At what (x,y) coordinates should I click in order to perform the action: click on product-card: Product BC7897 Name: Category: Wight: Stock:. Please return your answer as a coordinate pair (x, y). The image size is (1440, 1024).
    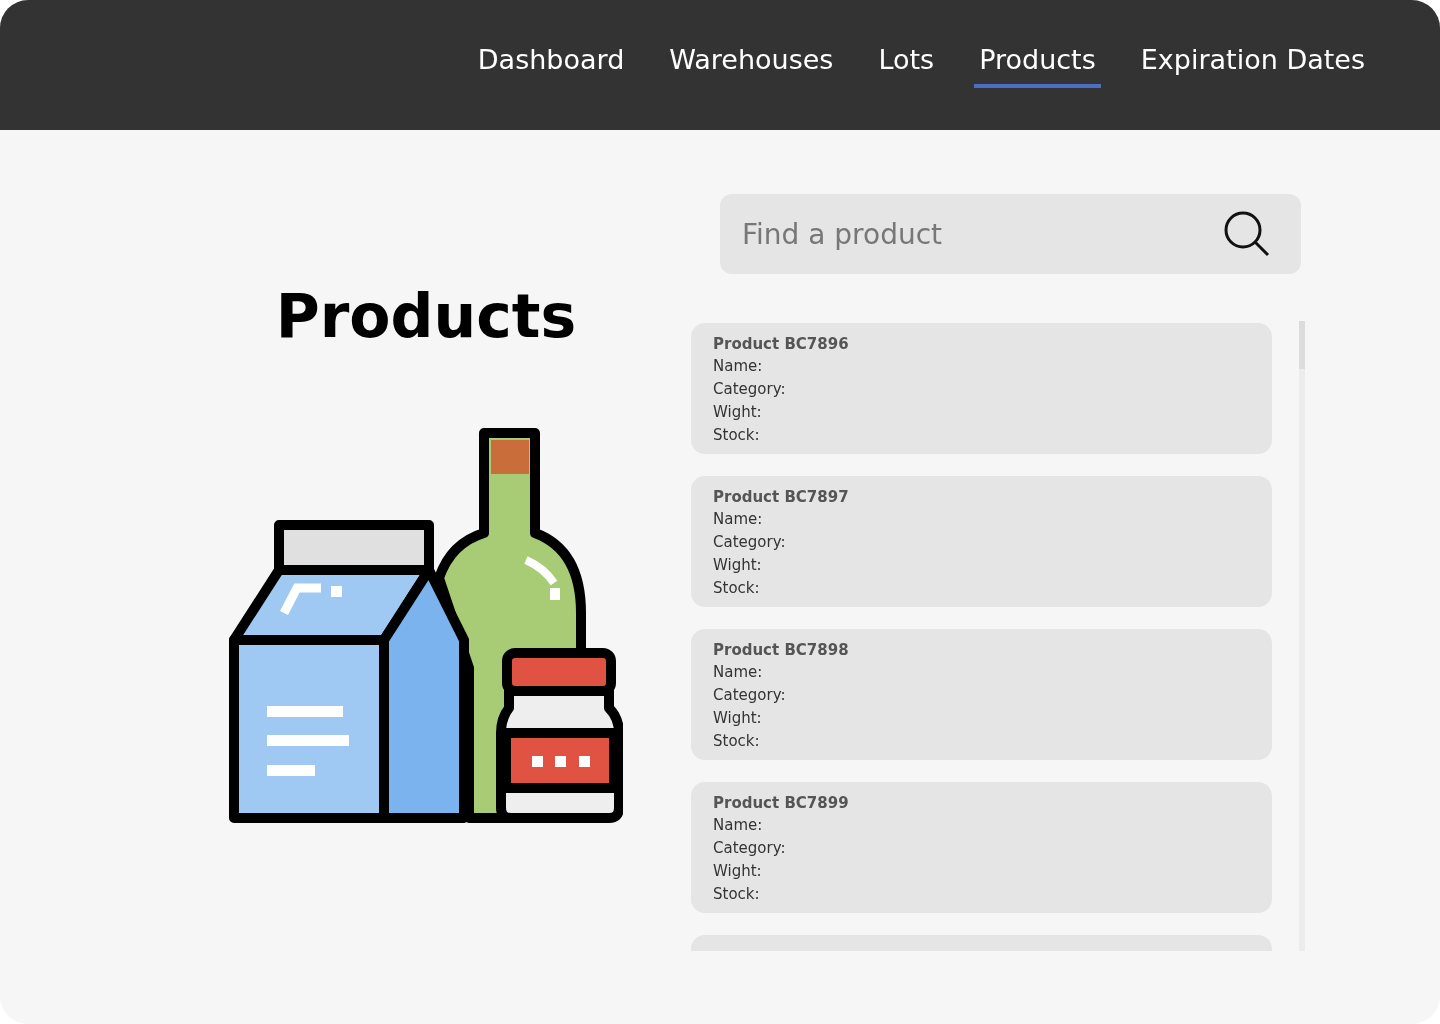
    Looking at the image, I should click on (981, 541).